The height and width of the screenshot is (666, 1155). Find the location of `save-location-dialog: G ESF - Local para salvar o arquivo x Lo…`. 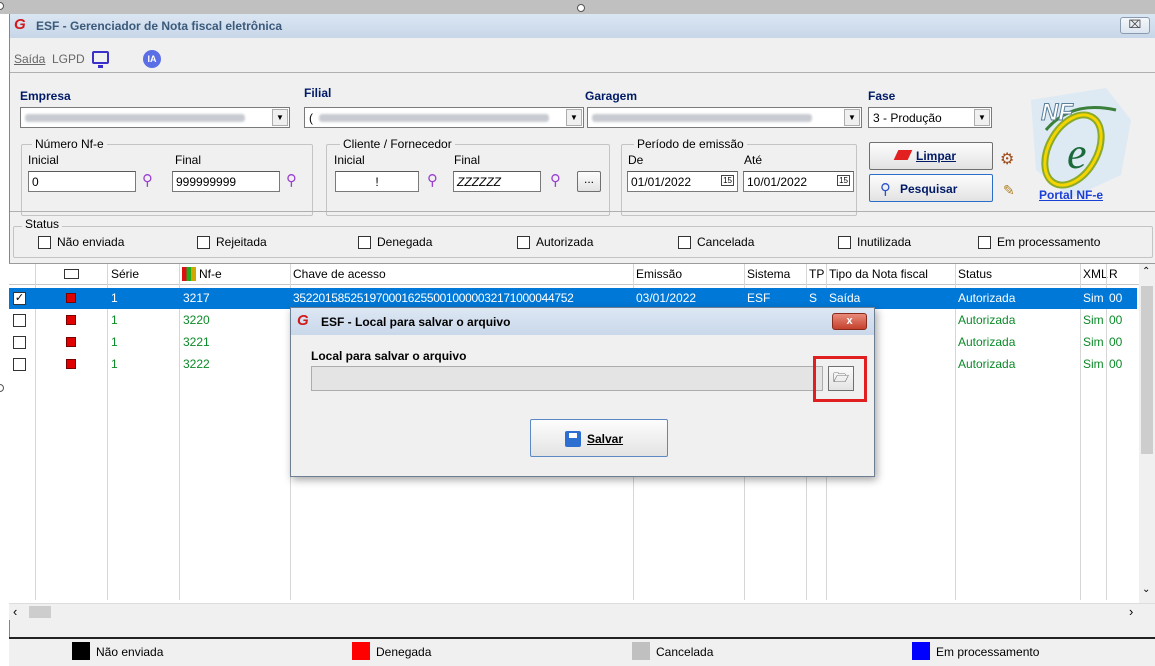

save-location-dialog: G ESF - Local para salvar o arquivo x Lo… is located at coordinates (582, 392).